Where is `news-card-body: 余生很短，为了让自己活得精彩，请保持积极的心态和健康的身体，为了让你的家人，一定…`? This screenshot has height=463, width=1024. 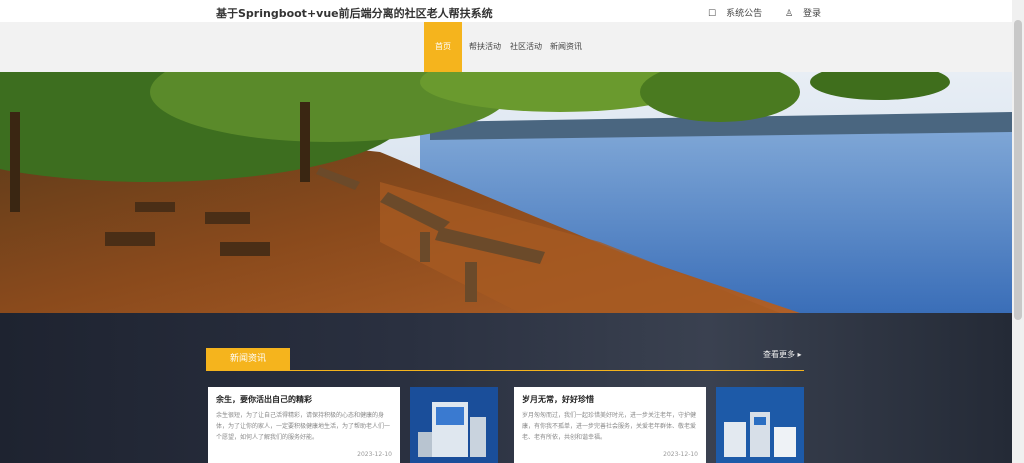
news-card-body: 余生很短，为了让自己活得精彩，请保持积极的心态和健康的身体，为了让你的家人，一定… is located at coordinates (303, 426).